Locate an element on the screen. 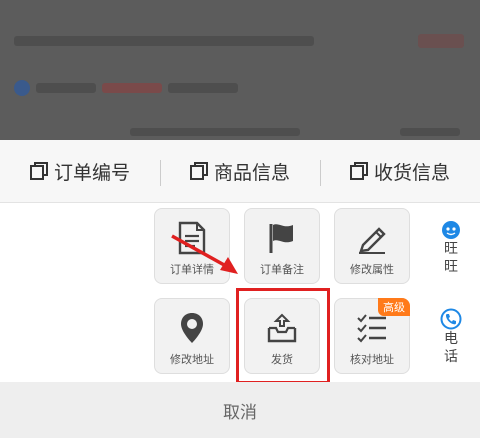  copy-order-number-label: 订单编号 is located at coordinates (91, 172).